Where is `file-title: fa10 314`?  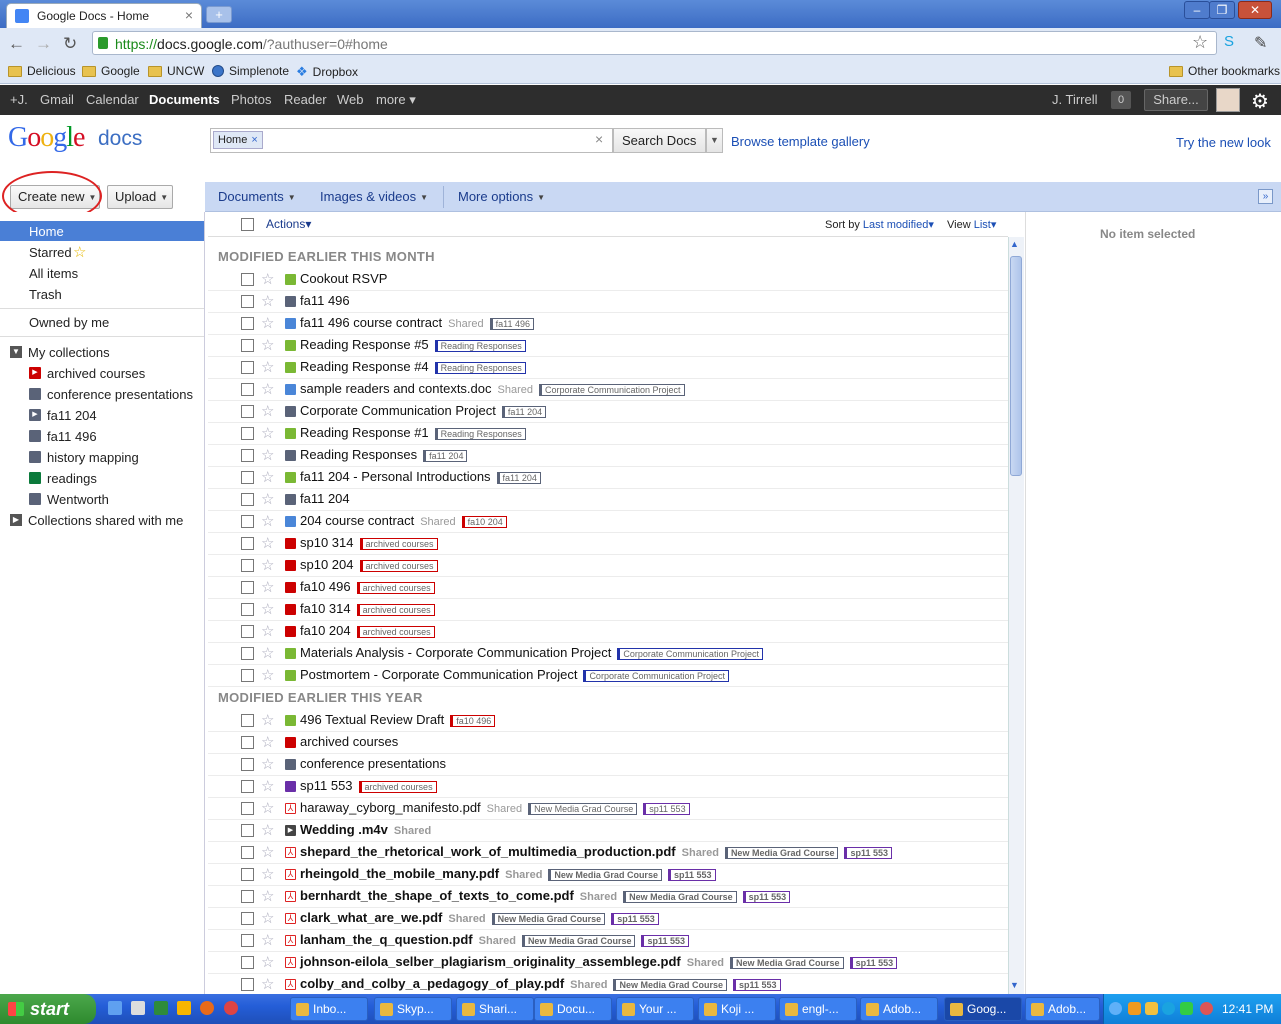 file-title: fa10 314 is located at coordinates (325, 608).